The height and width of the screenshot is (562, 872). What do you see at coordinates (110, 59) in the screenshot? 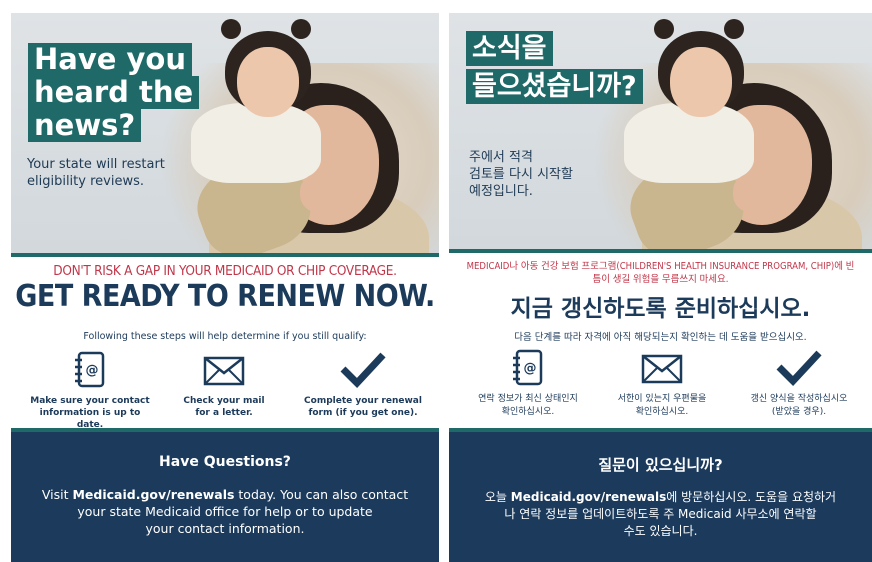
I see `headline-line-1: Have you` at bounding box center [110, 59].